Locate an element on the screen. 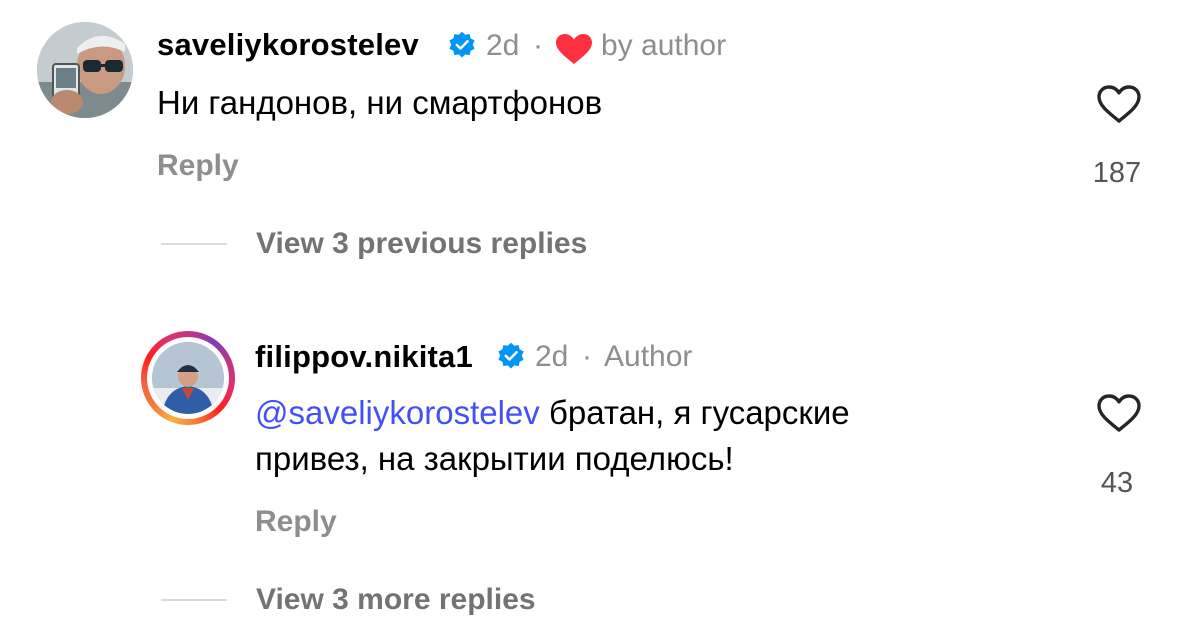 This screenshot has width=1200, height=619. comment-text: Ни гандонов, ни смартфонов is located at coordinates (380, 102).